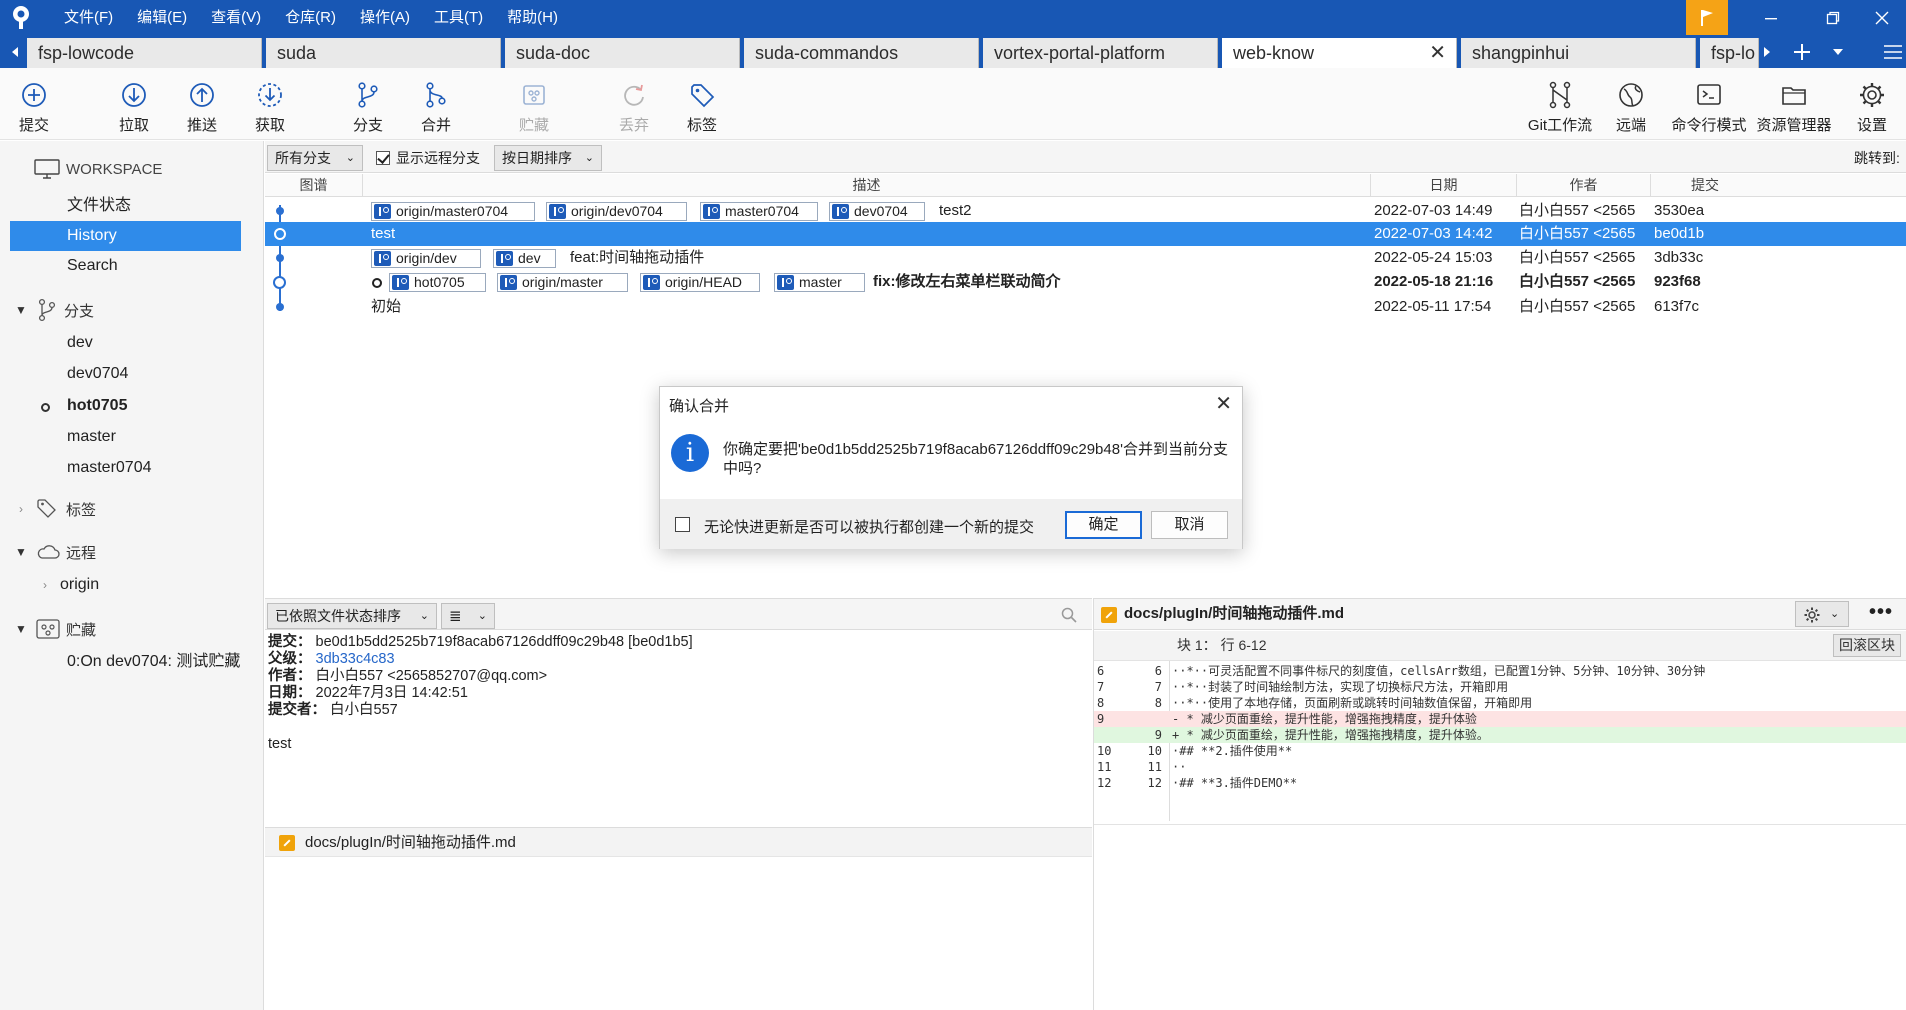 This screenshot has height=1010, width=1906. What do you see at coordinates (92, 266) in the screenshot?
I see `sidebar-item-search: Search` at bounding box center [92, 266].